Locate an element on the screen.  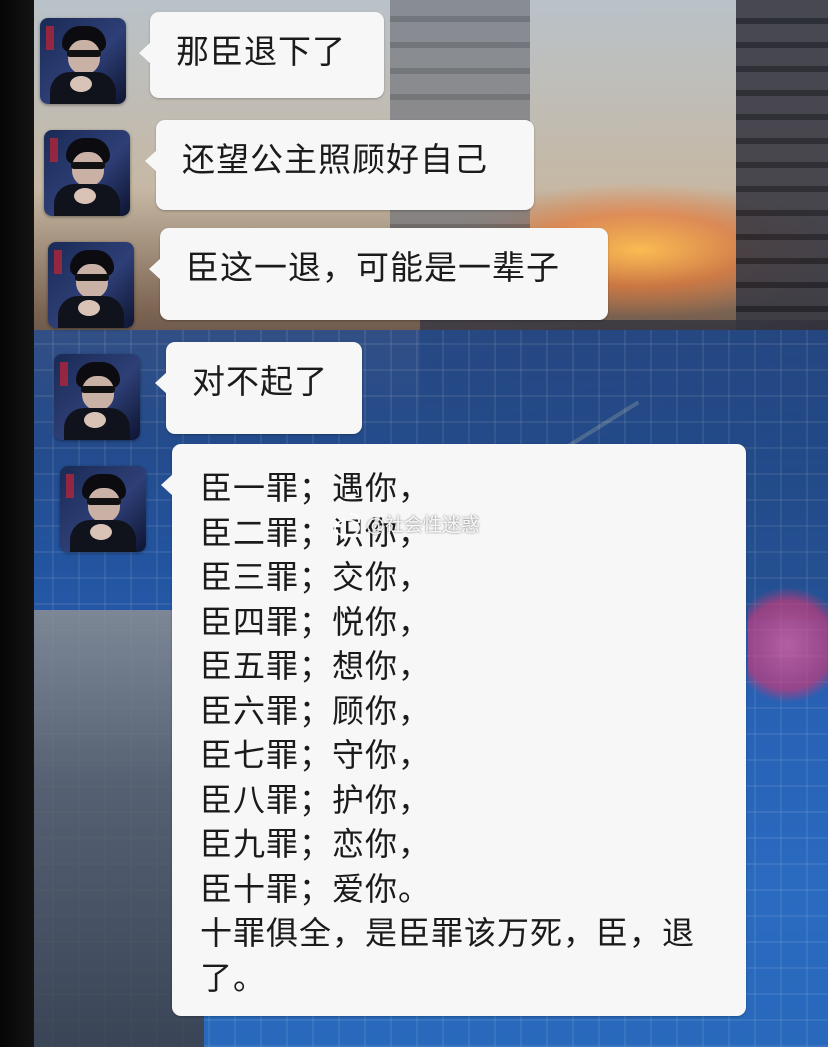
message-text: 对不起了 is located at coordinates (260, 381).